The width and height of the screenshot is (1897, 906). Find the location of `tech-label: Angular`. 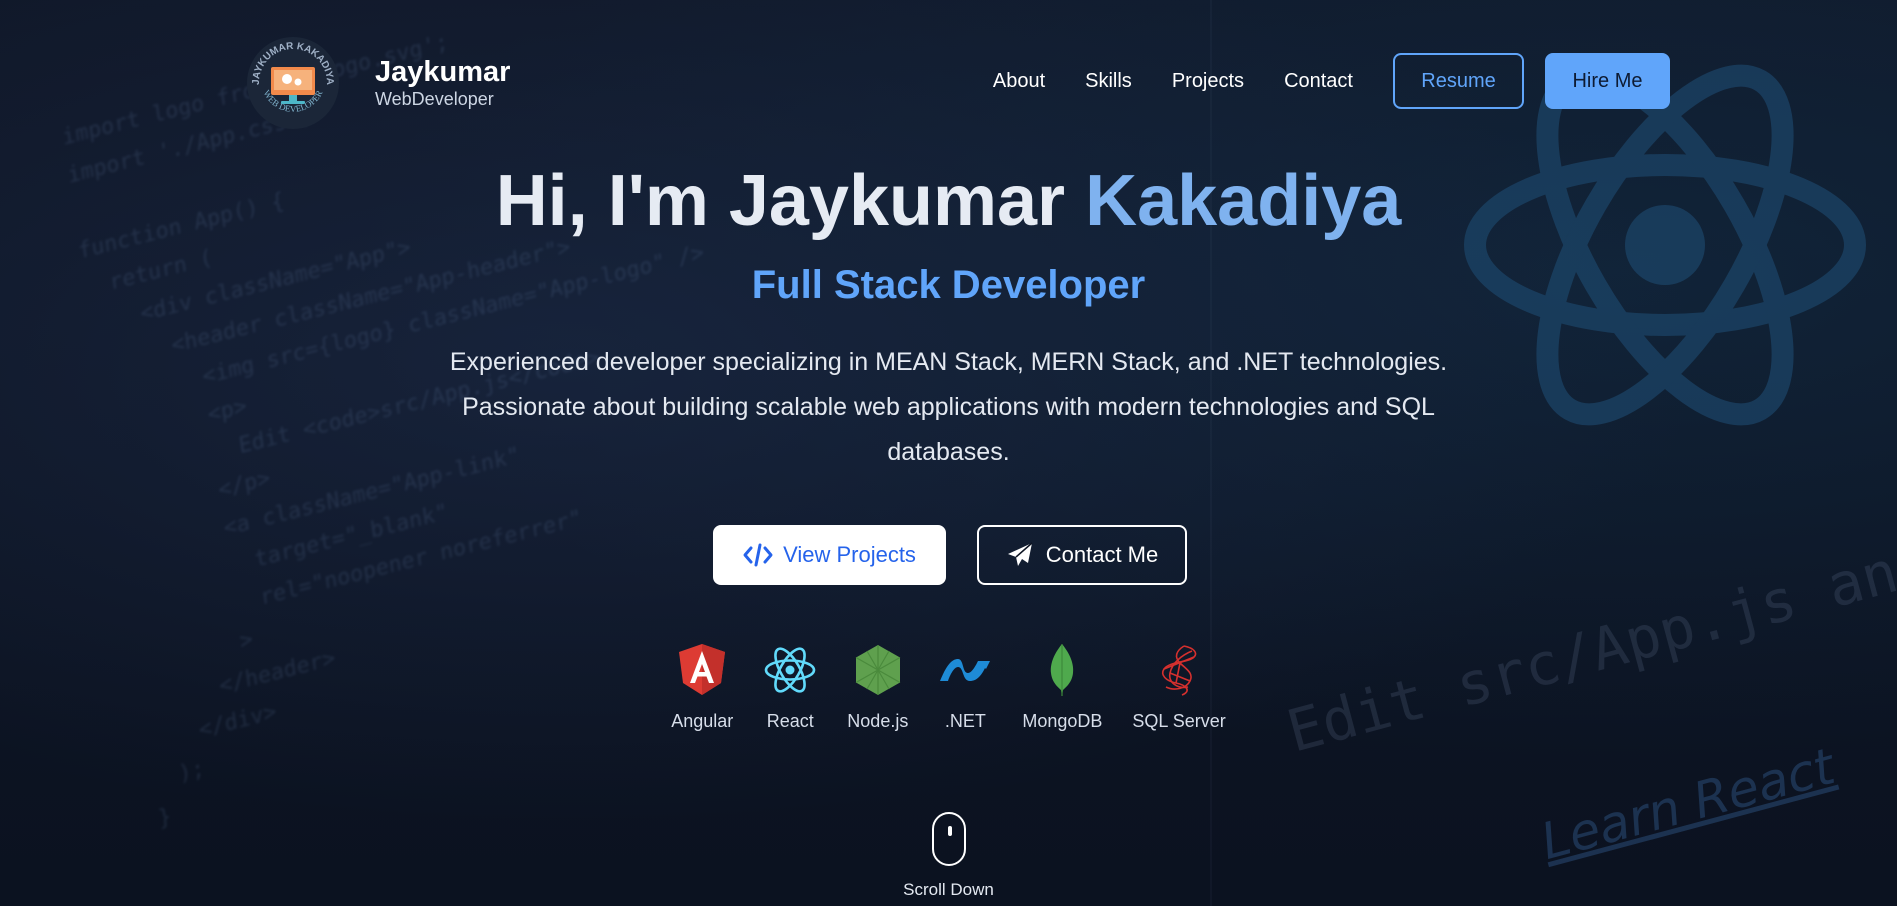

tech-label: Angular is located at coordinates (702, 721).